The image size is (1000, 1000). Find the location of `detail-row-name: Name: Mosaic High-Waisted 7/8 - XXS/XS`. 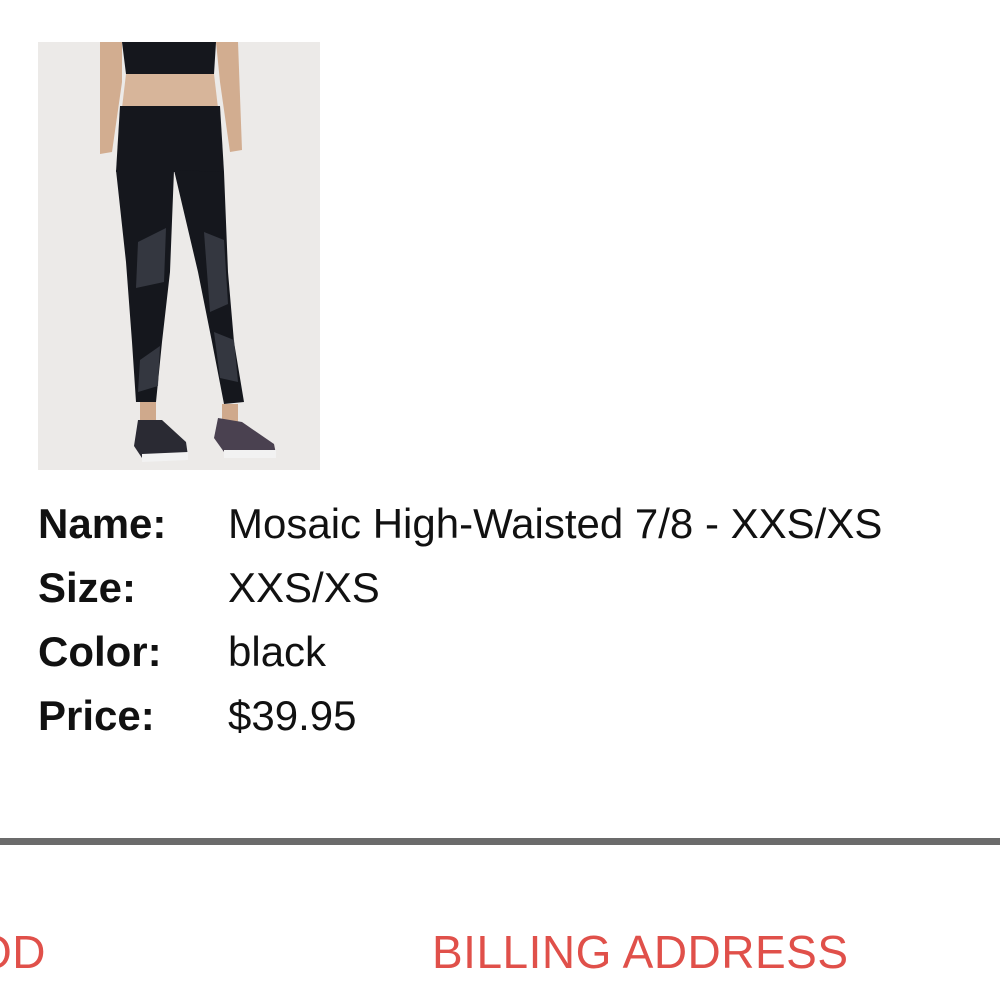

detail-row-name: Name: Mosaic High-Waisted 7/8 - XXS/XS is located at coordinates (460, 524).